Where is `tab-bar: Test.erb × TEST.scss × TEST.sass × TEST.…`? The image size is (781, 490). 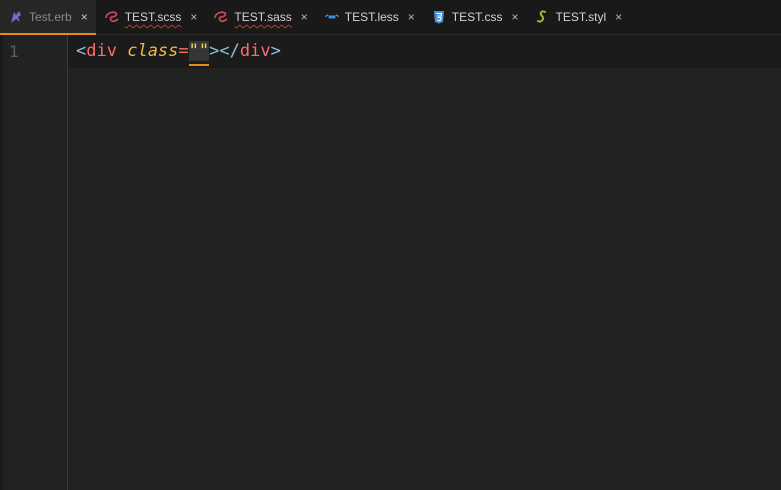
tab-bar: Test.erb × TEST.scss × TEST.sass × TEST.… is located at coordinates (390, 17).